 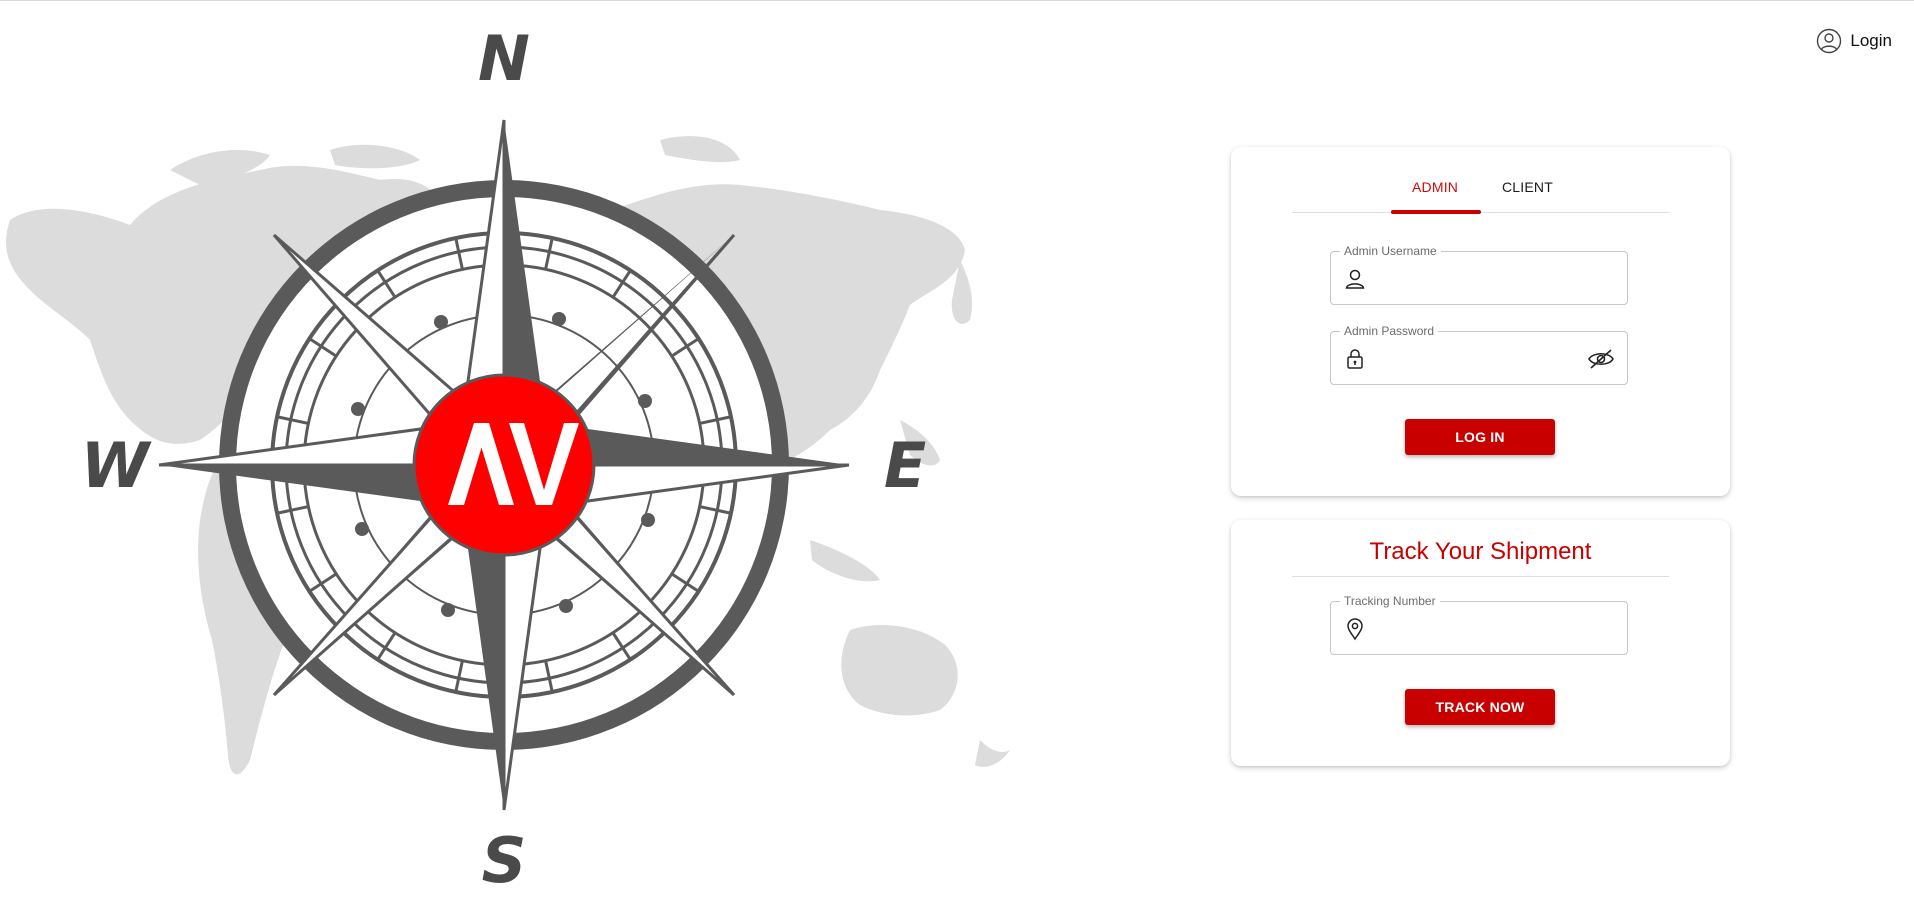 What do you see at coordinates (957, 0) in the screenshot?
I see `top-divider` at bounding box center [957, 0].